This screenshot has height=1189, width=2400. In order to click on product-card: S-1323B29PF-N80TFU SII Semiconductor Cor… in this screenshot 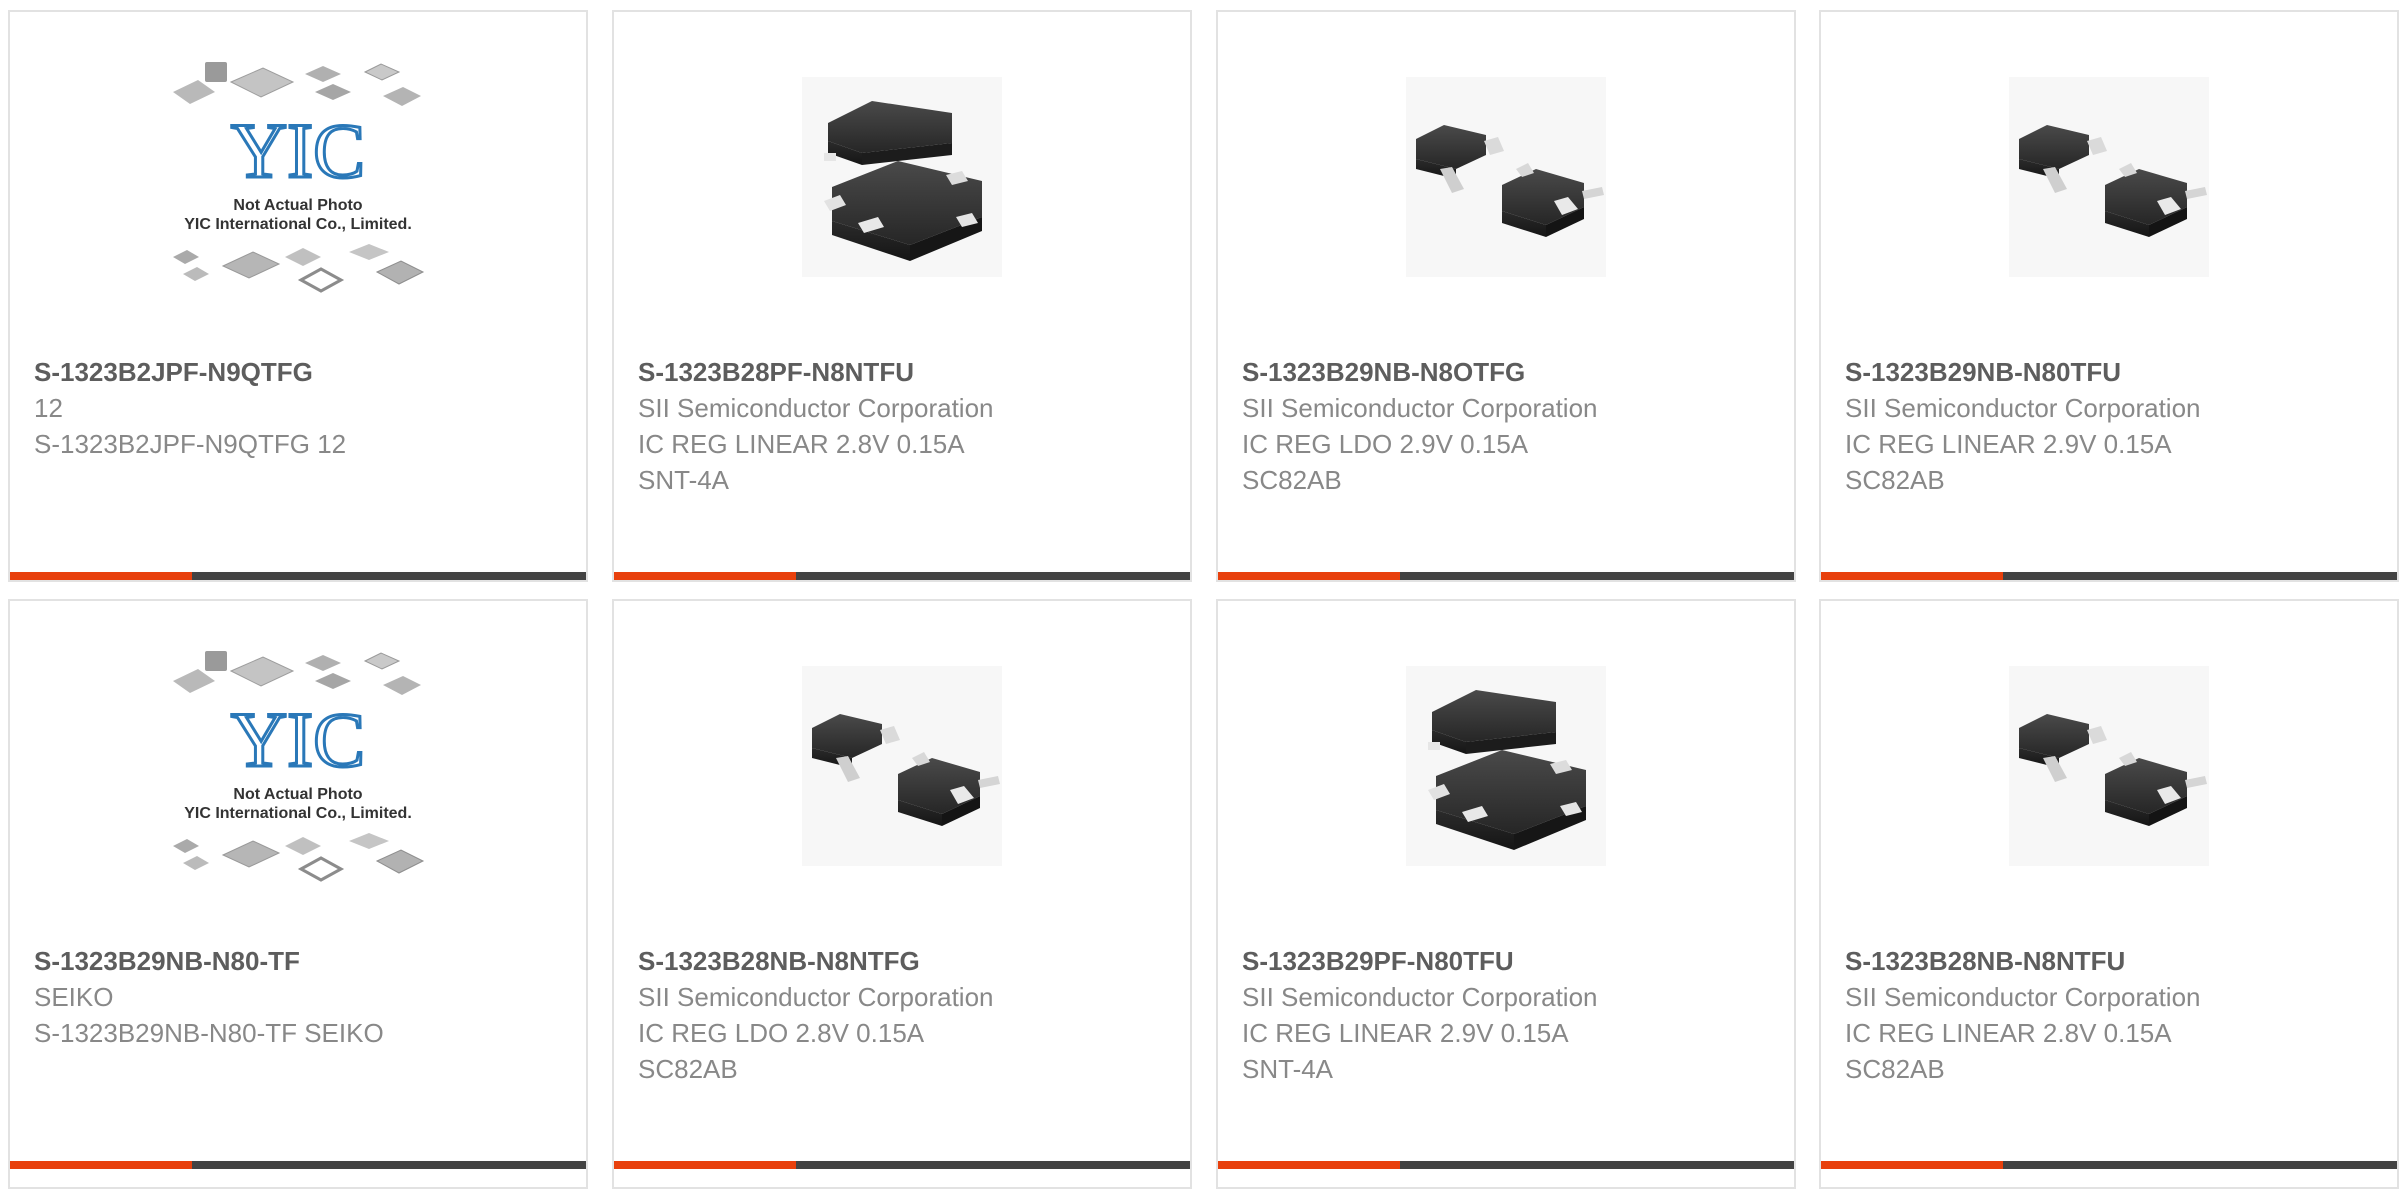, I will do `click(1506, 894)`.